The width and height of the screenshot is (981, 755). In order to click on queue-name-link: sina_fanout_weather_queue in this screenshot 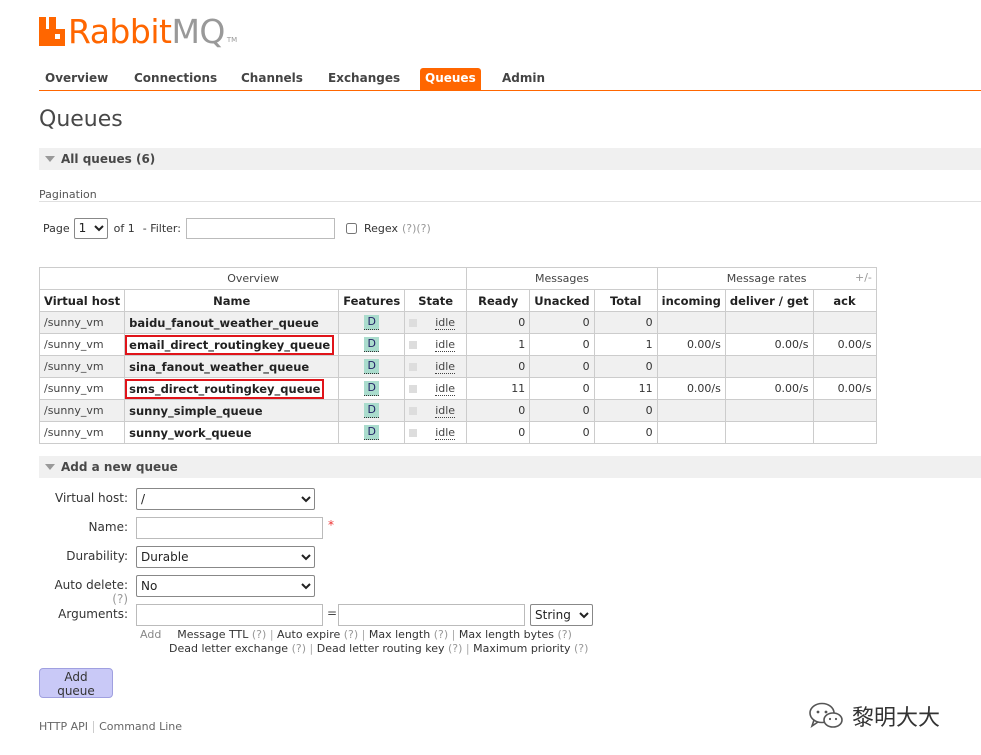, I will do `click(232, 366)`.